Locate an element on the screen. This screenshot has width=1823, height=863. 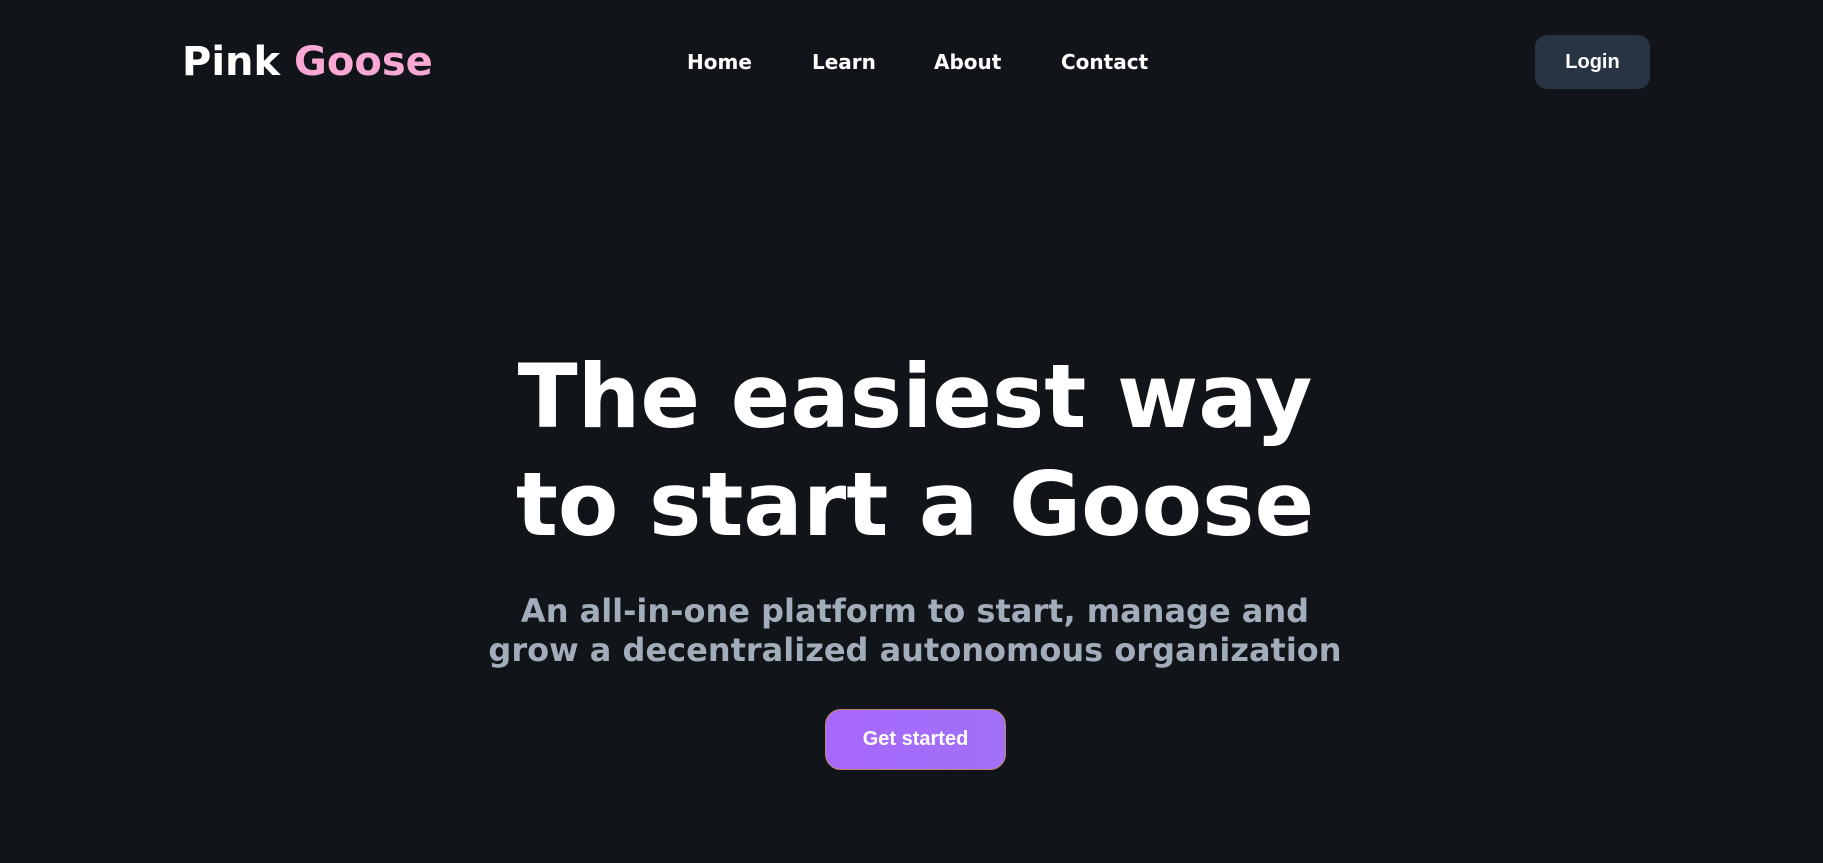
login-button: Login is located at coordinates (1592, 62).